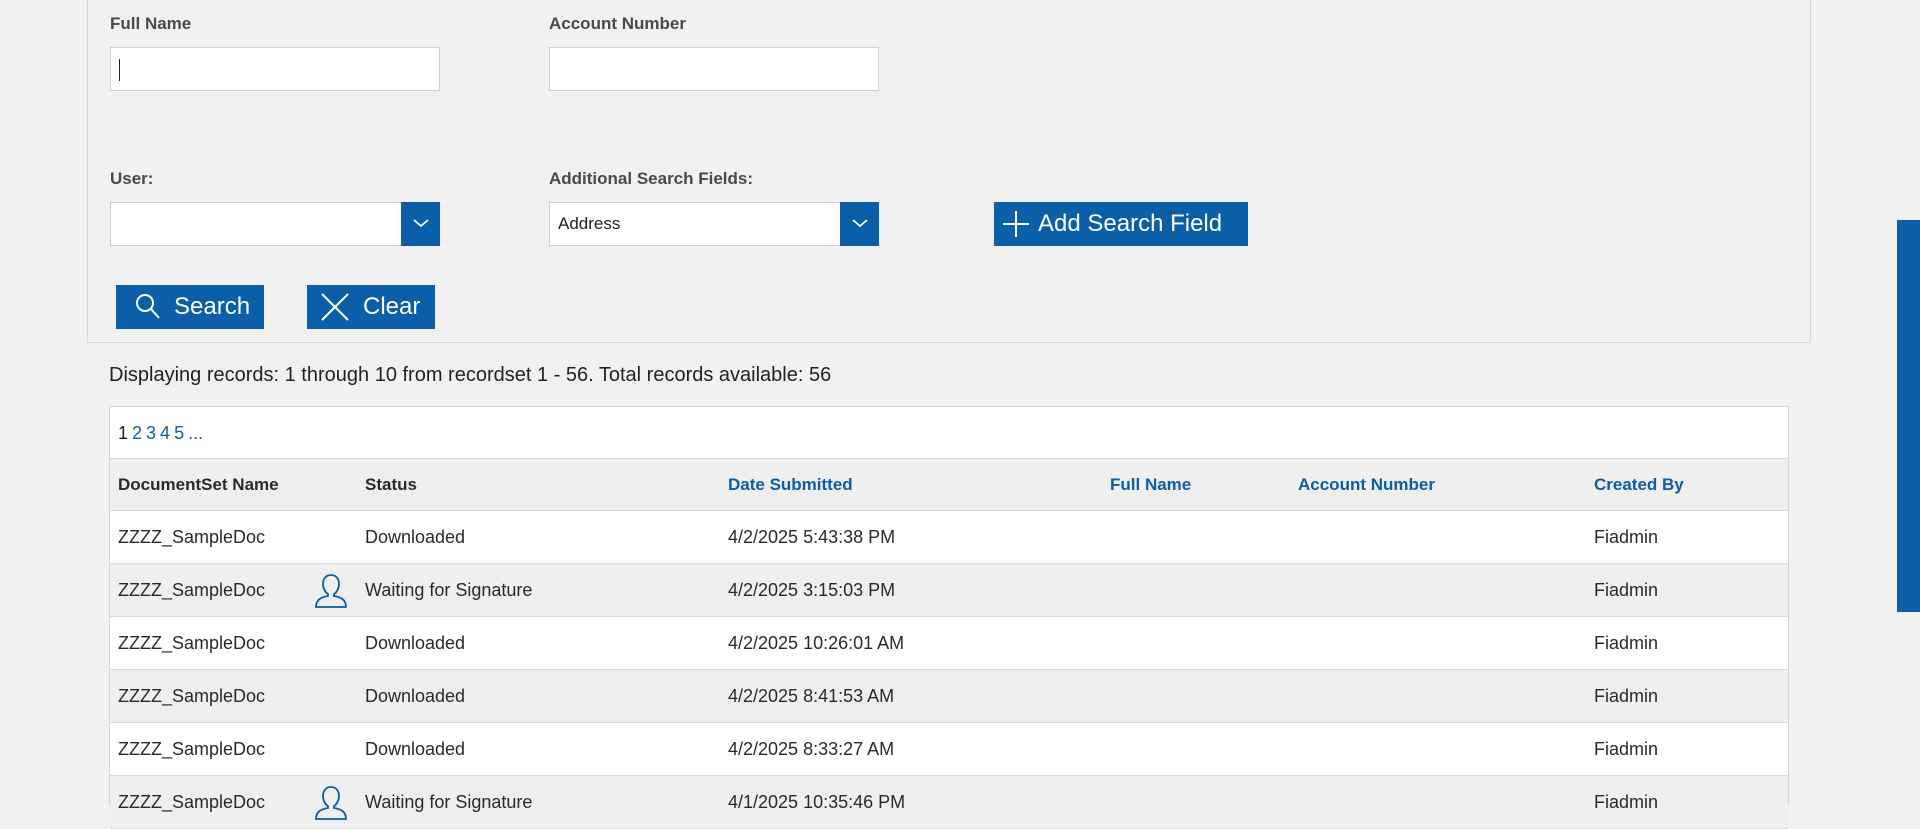 Image resolution: width=1920 pixels, height=829 pixels. What do you see at coordinates (275, 69) in the screenshot?
I see `full-name-input` at bounding box center [275, 69].